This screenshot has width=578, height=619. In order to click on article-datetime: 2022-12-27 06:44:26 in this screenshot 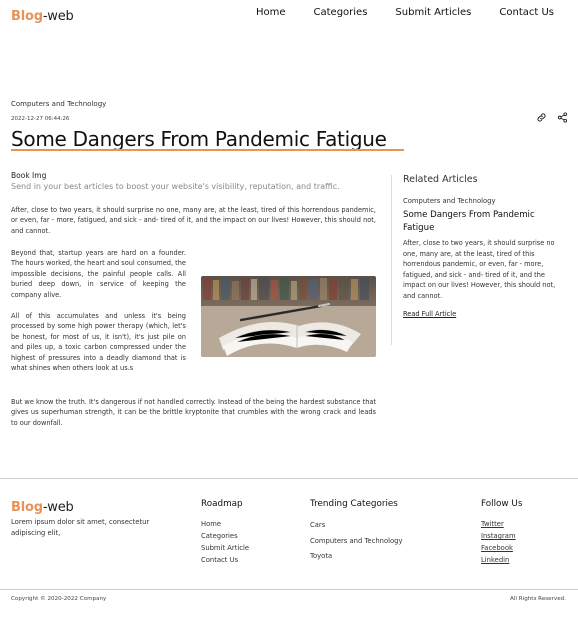, I will do `click(40, 119)`.